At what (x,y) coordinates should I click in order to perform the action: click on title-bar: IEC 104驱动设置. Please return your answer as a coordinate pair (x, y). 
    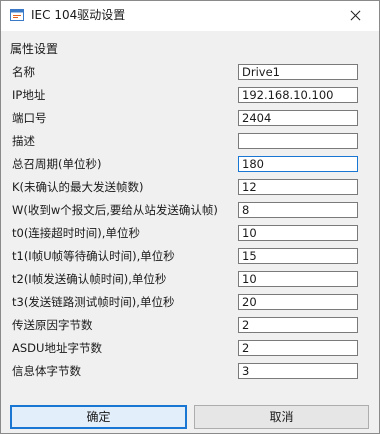
    Looking at the image, I should click on (190, 16).